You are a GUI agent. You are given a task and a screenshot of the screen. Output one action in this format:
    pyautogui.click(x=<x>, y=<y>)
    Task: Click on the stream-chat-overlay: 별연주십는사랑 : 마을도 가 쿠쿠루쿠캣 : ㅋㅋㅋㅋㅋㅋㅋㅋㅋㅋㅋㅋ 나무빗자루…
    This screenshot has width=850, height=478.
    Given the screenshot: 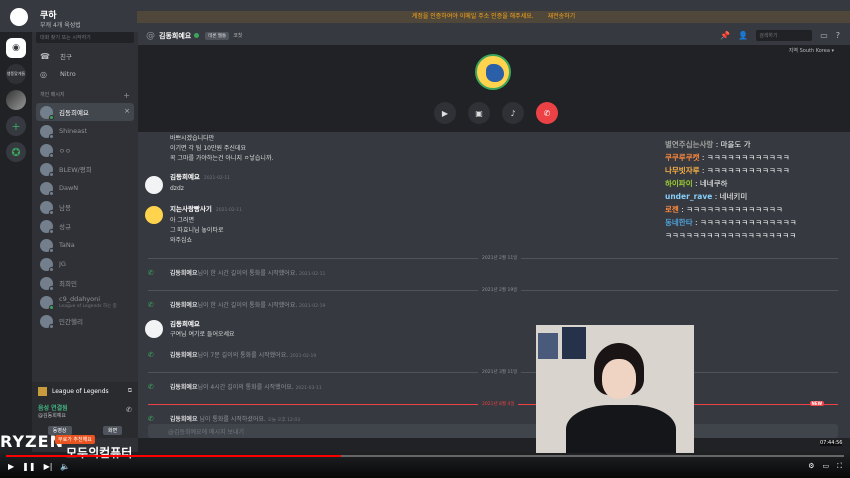 What is the action you would take?
    pyautogui.click(x=755, y=190)
    